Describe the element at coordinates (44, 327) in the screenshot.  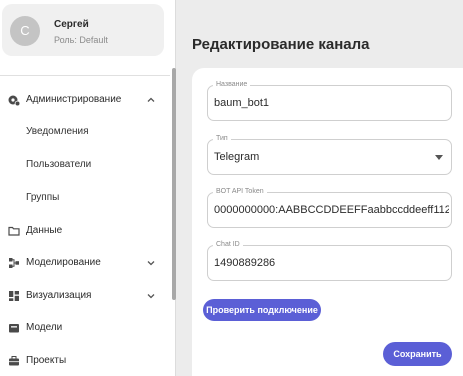
I see `sidebar-item-label: Модели` at that location.